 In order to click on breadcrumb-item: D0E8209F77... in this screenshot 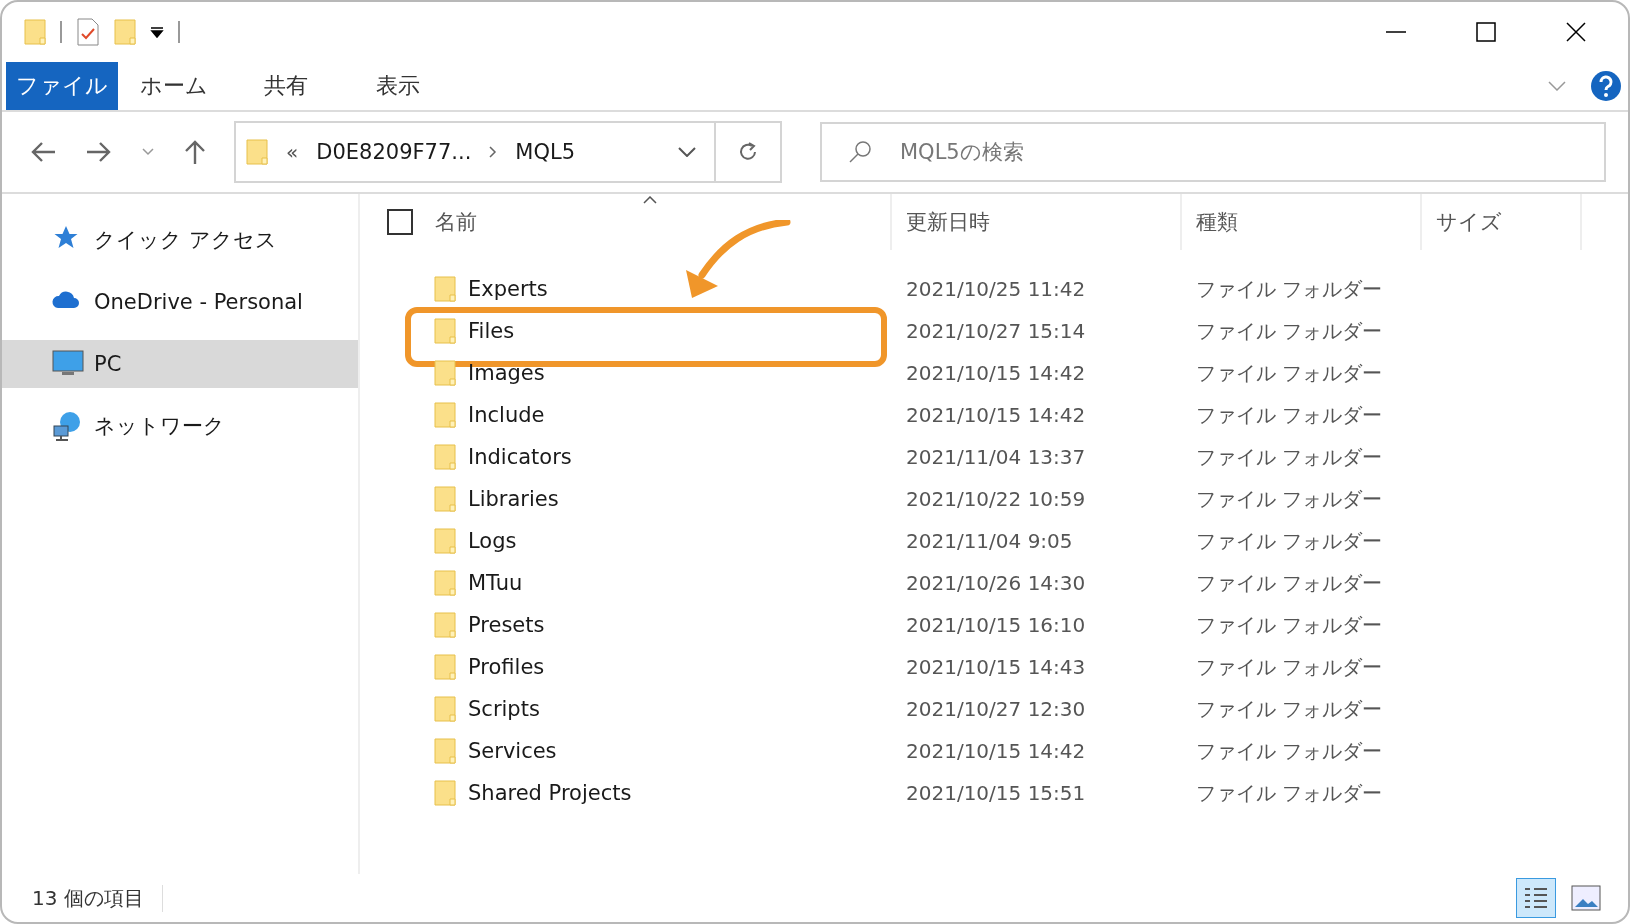, I will do `click(394, 152)`.